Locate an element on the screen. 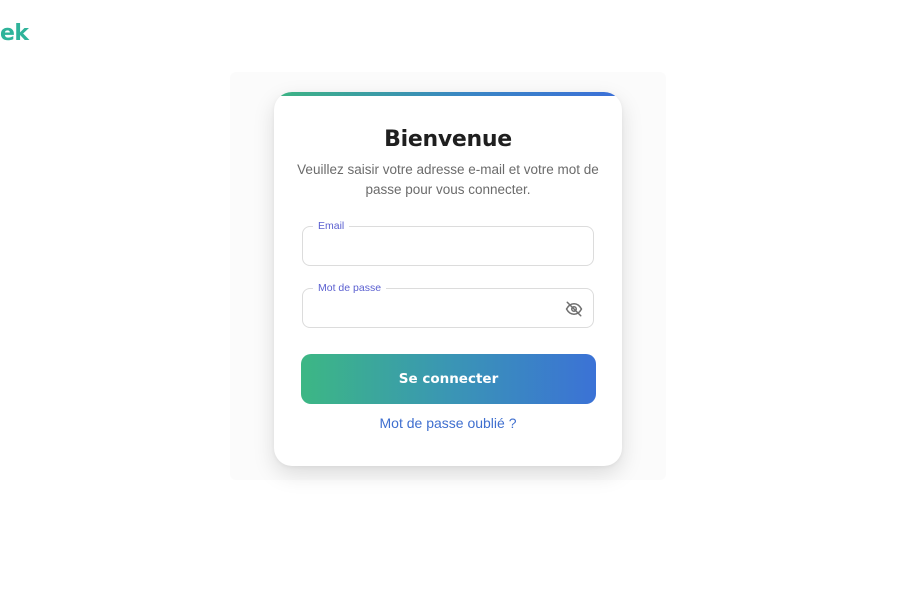  password-label: Mot de passe is located at coordinates (350, 288).